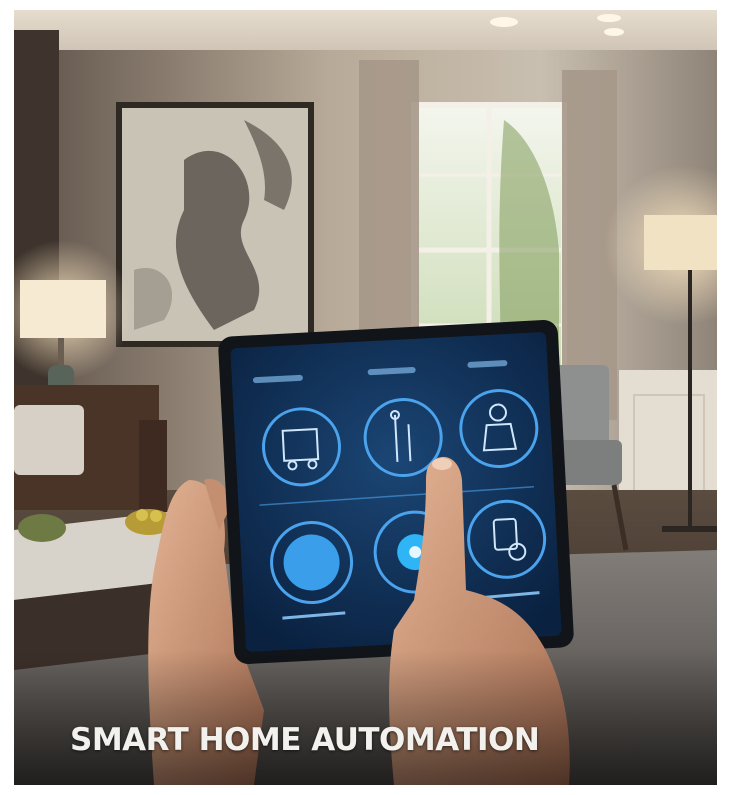  I want to click on wall-painting, so click(215, 224).